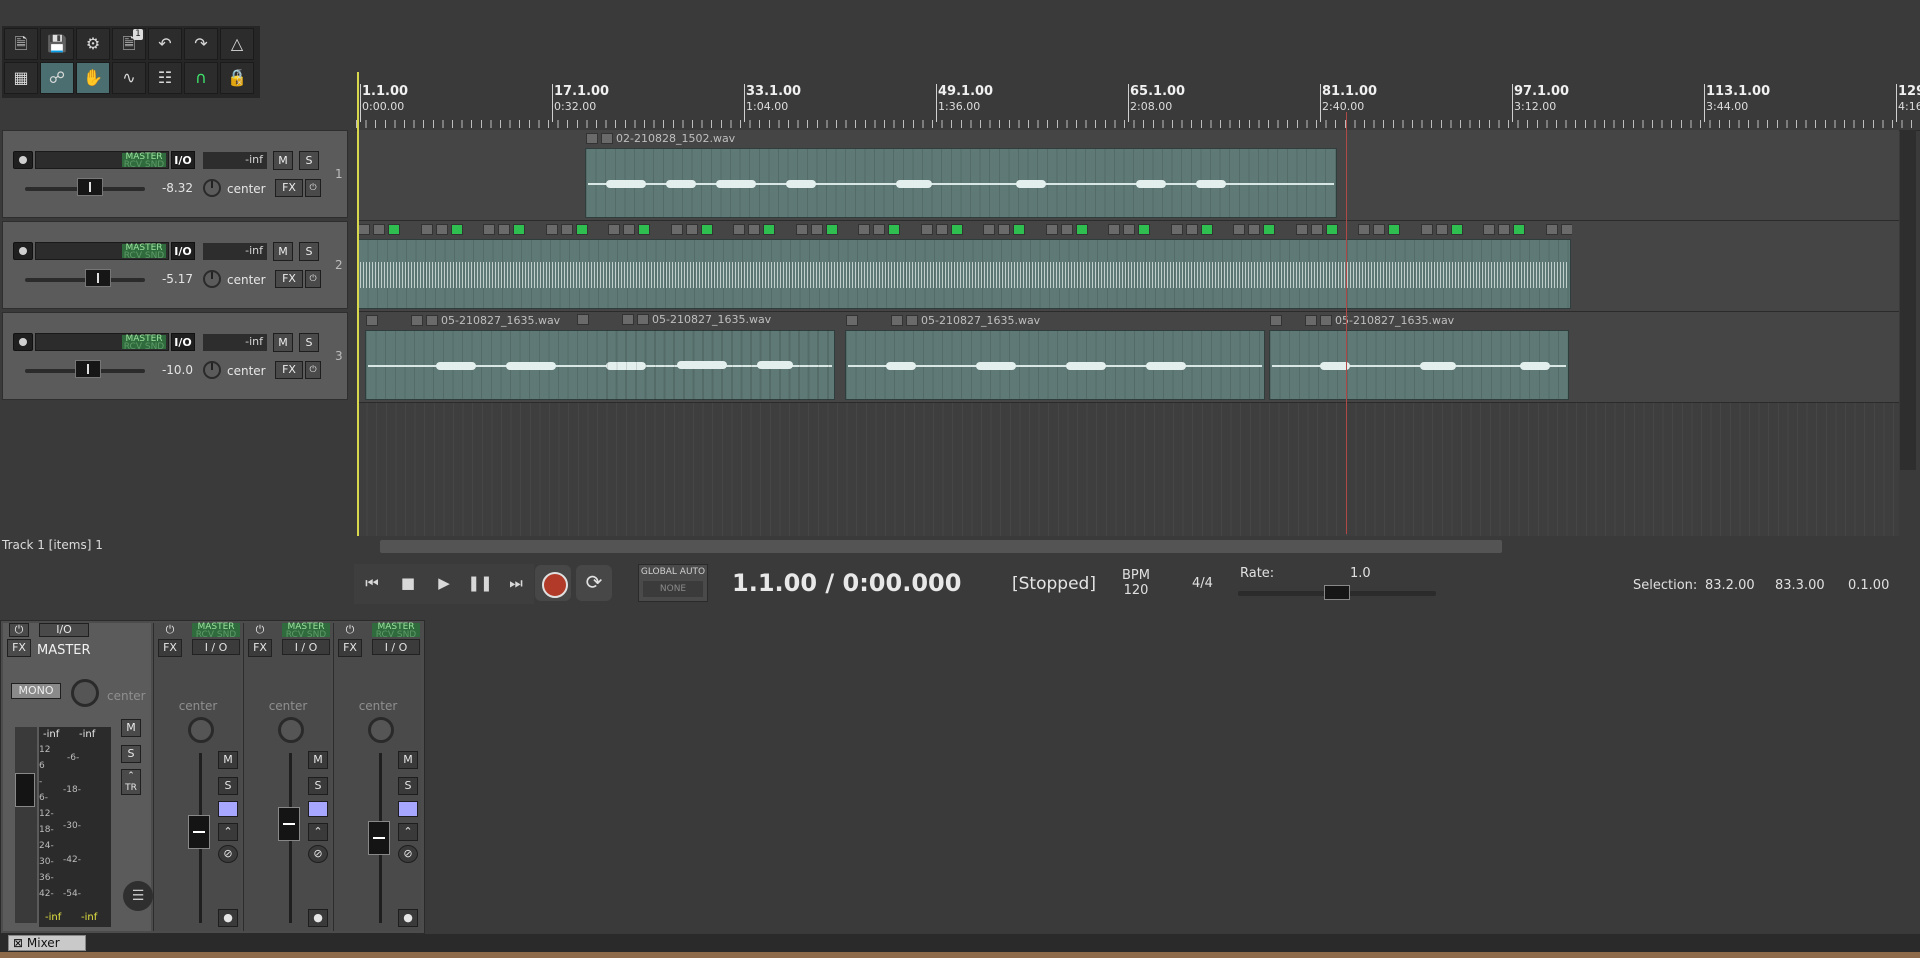  Describe the element at coordinates (165, 44) in the screenshot. I see `undo-icon: ↶` at that location.